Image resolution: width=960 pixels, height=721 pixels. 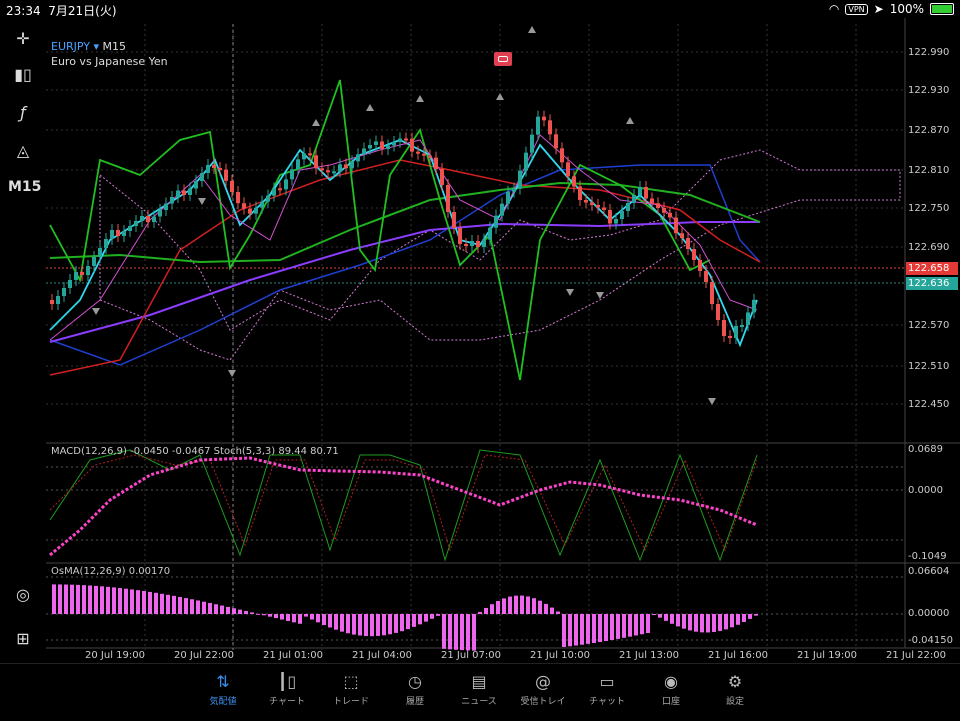 I want to click on nav-settings: ⚙ 設定, so click(x=735, y=689).